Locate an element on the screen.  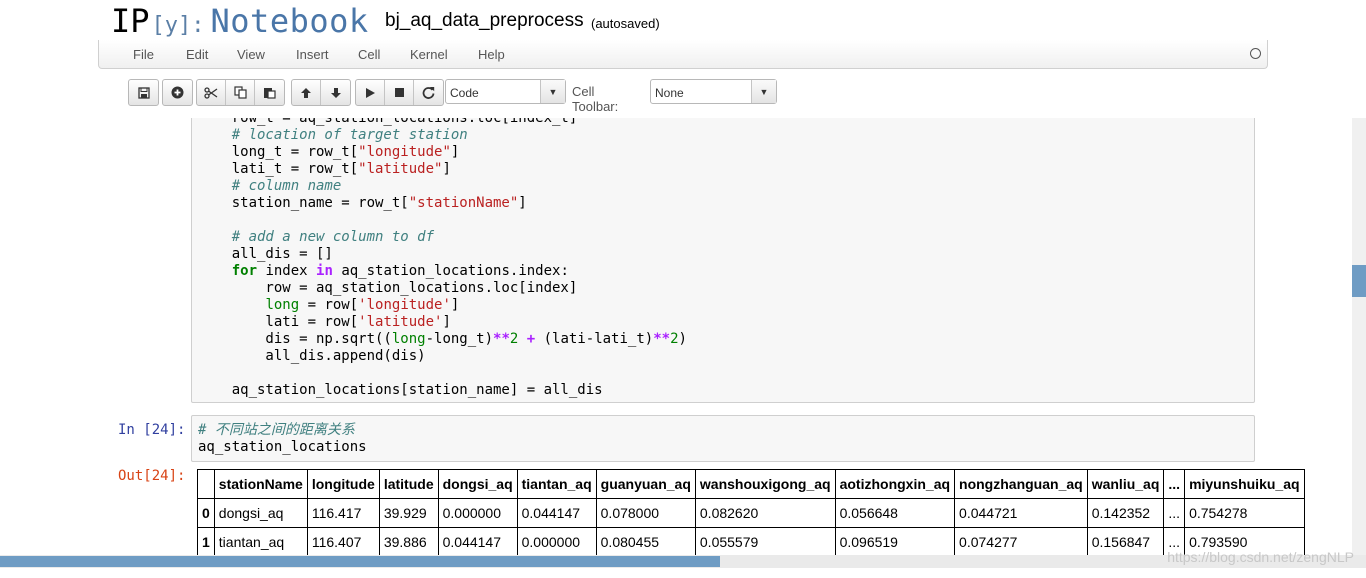
cell-toolbar-select: None ▼ is located at coordinates (713, 91).